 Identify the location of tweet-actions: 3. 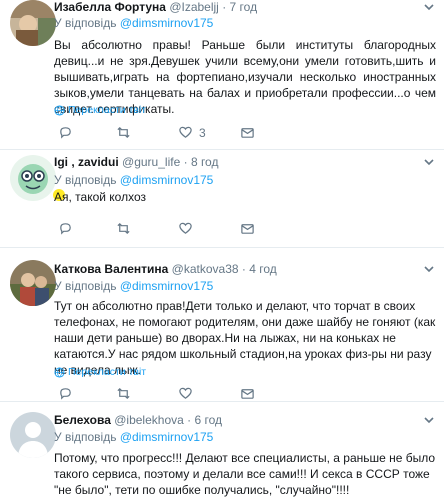
(234, 133).